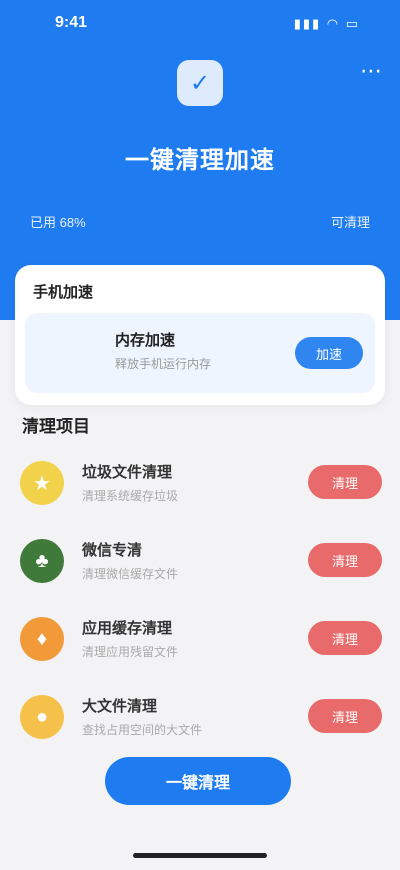  I want to click on status-time: 9:41, so click(71, 22).